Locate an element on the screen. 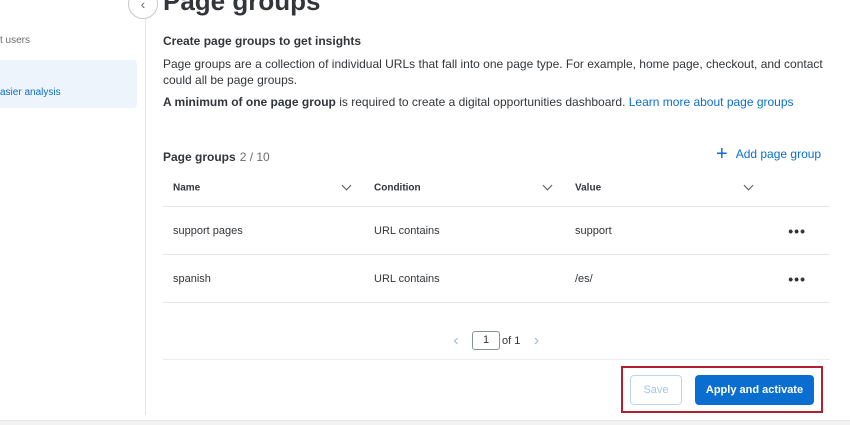  sidebar-item-label: asier analysis is located at coordinates (30, 92).